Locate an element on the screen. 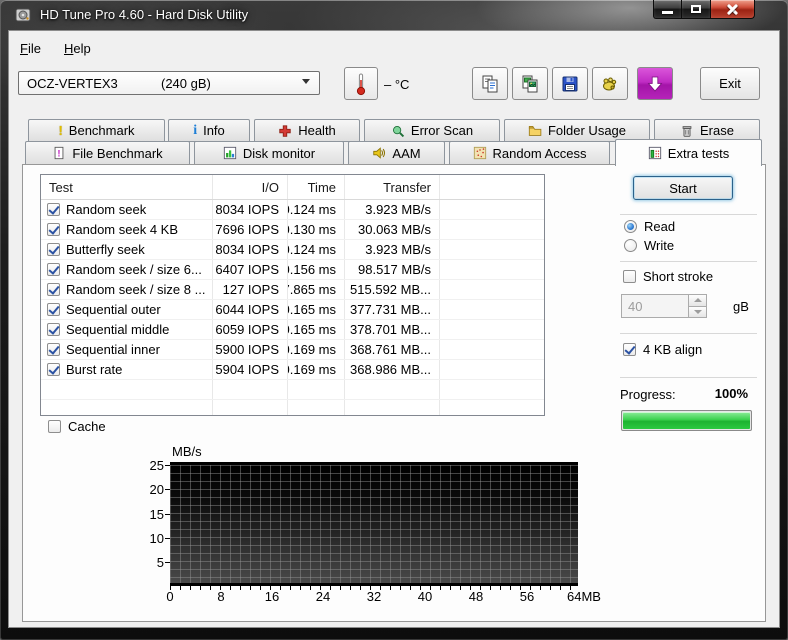 This screenshot has width=788, height=640. disk-monitor-icon is located at coordinates (229, 153).